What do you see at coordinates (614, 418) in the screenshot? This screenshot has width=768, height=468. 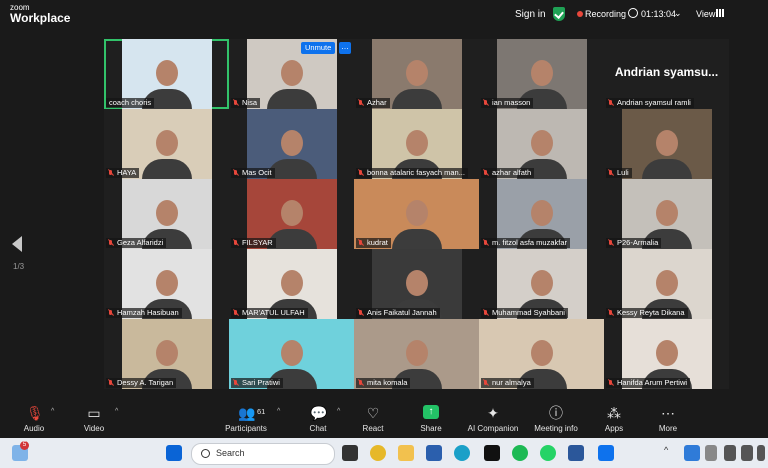 I see `apps-button: ⁂ Apps` at bounding box center [614, 418].